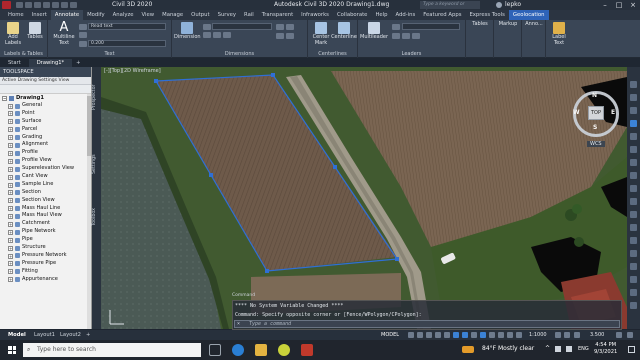  Describe the element at coordinates (633, 266) in the screenshot. I see `quickcalc-icon` at that location.